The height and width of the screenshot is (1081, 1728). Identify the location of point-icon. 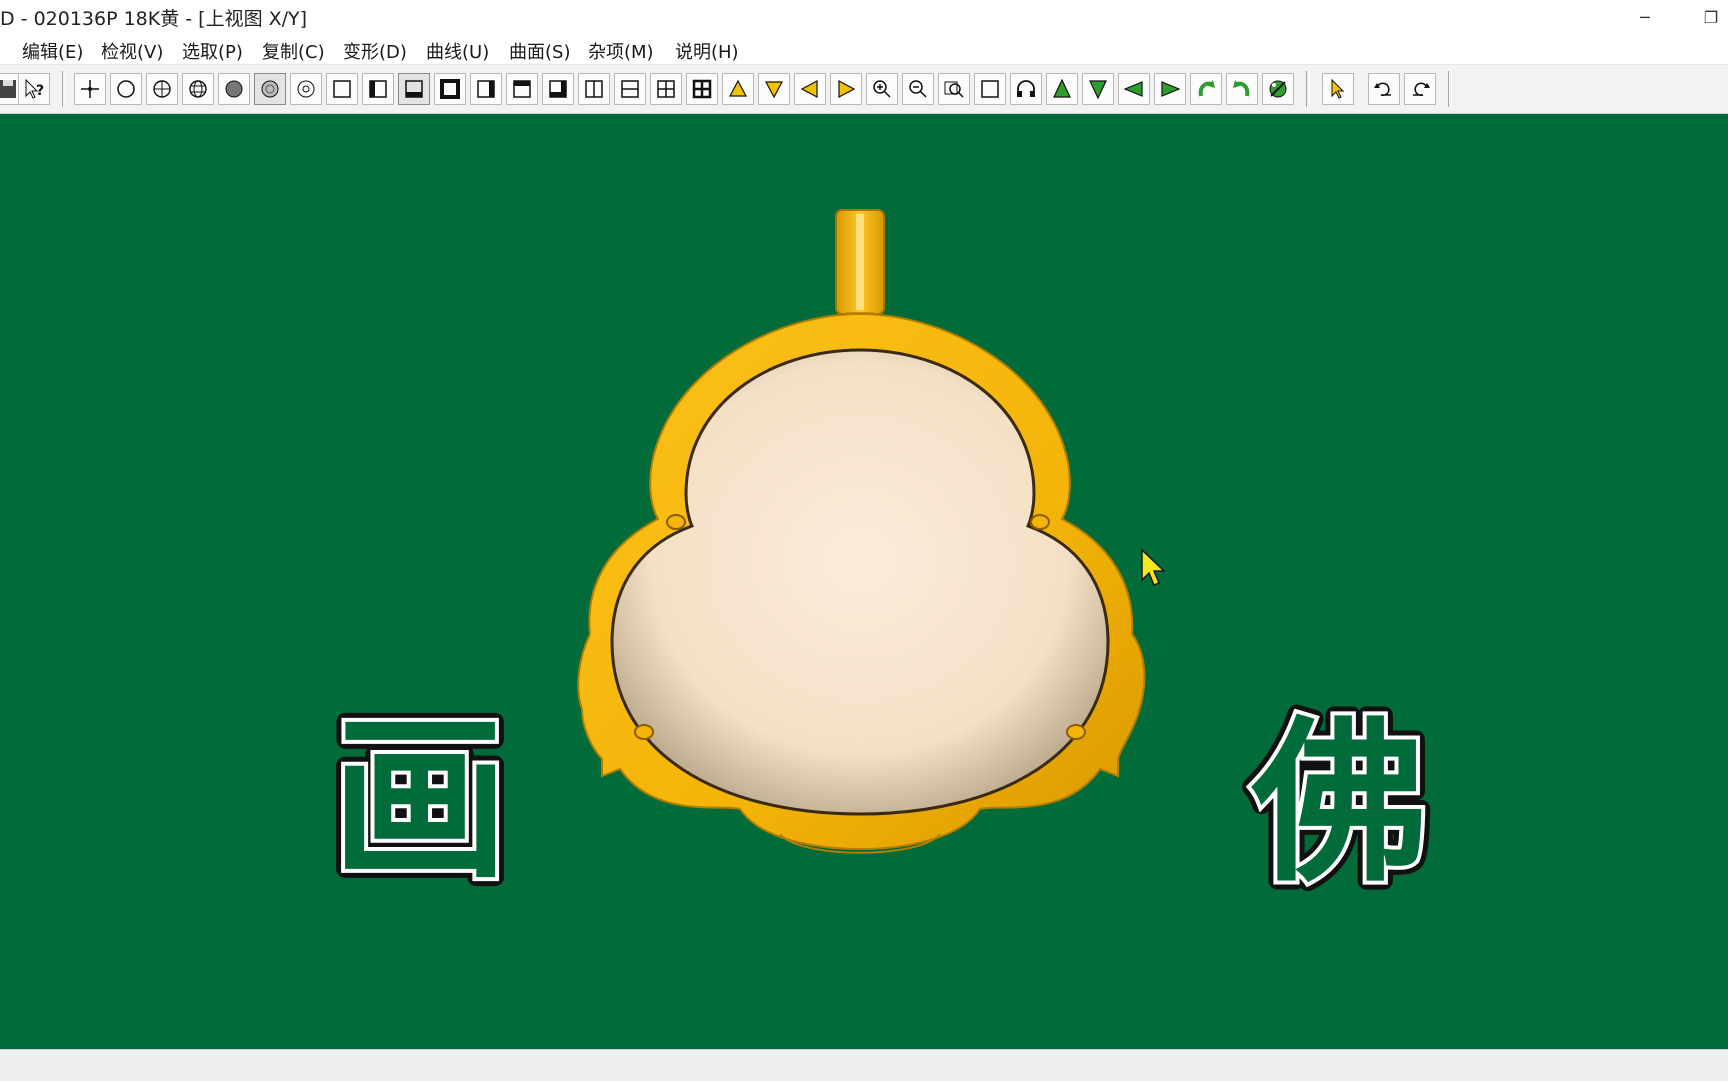
(90, 89).